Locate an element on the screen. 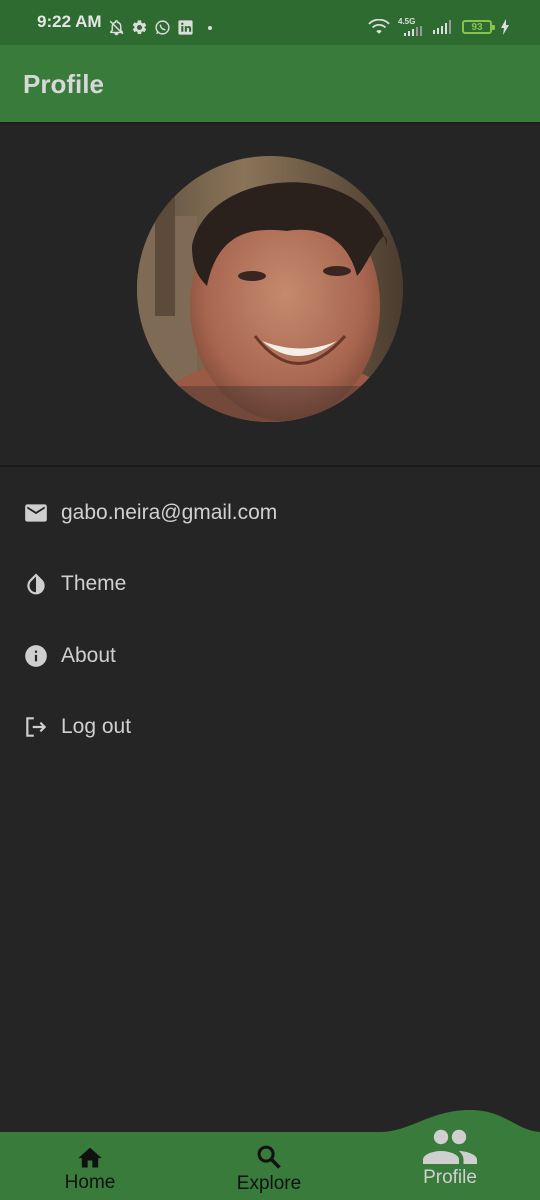 The height and width of the screenshot is (1200, 540). email-row: gabo.neira@gmail.com is located at coordinates (270, 513).